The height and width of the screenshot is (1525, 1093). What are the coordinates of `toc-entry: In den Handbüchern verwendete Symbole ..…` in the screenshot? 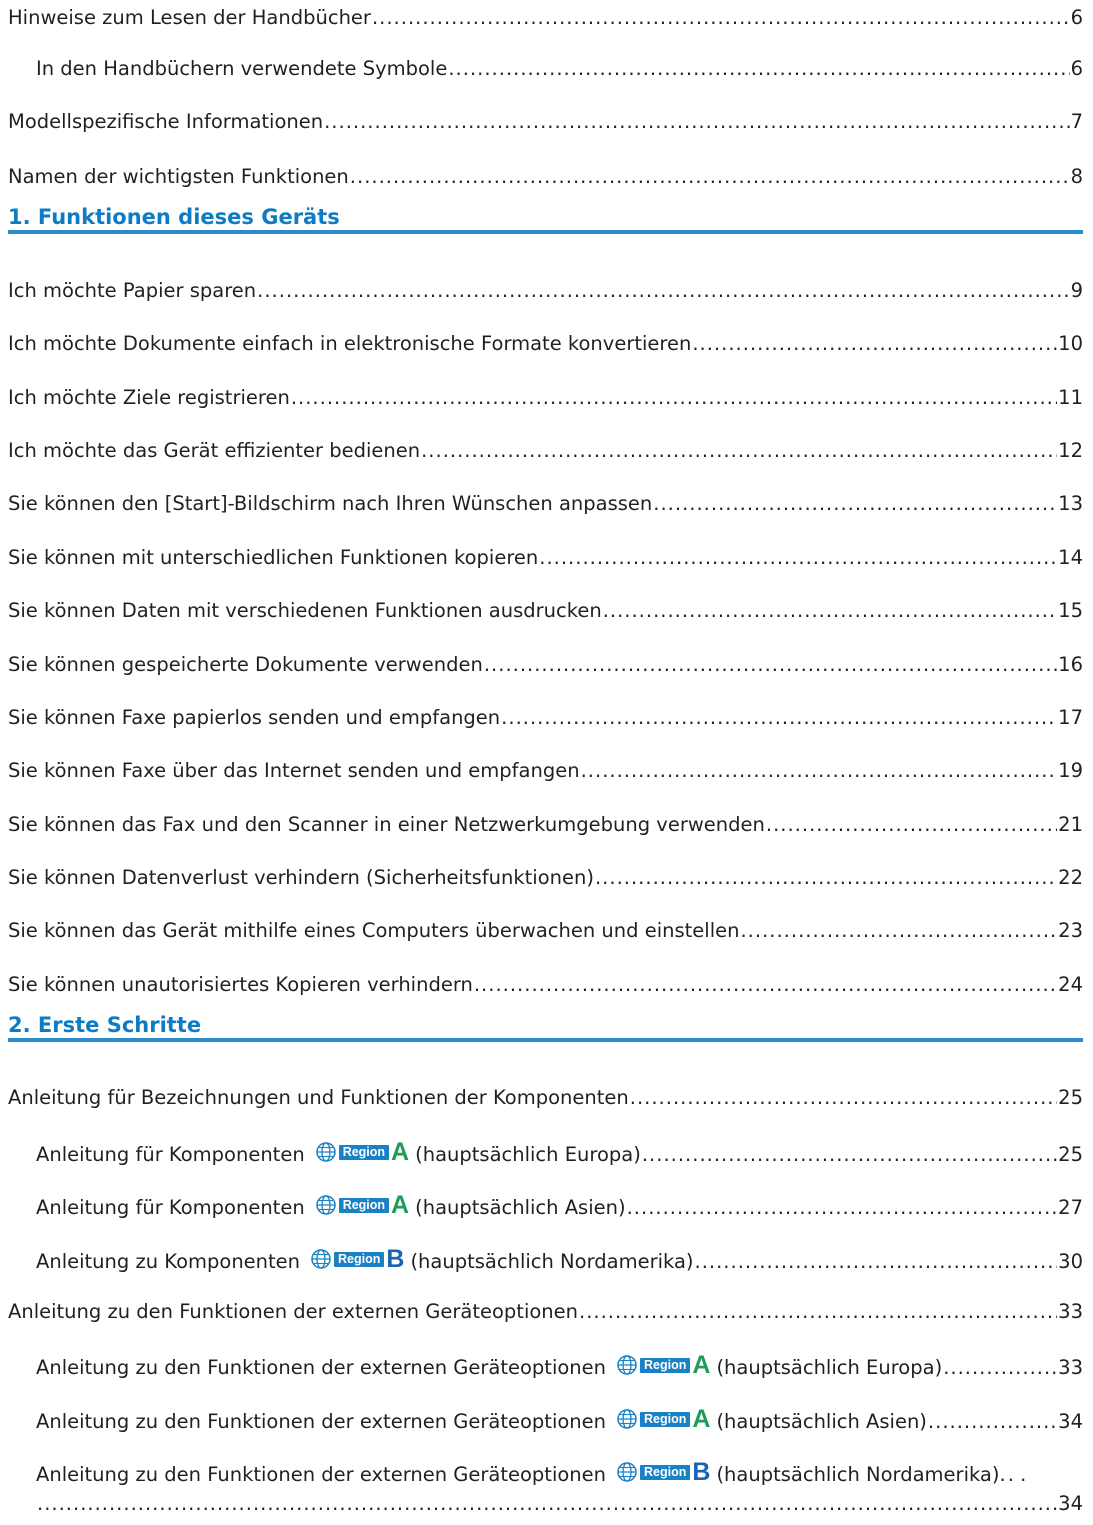 It's located at (559, 69).